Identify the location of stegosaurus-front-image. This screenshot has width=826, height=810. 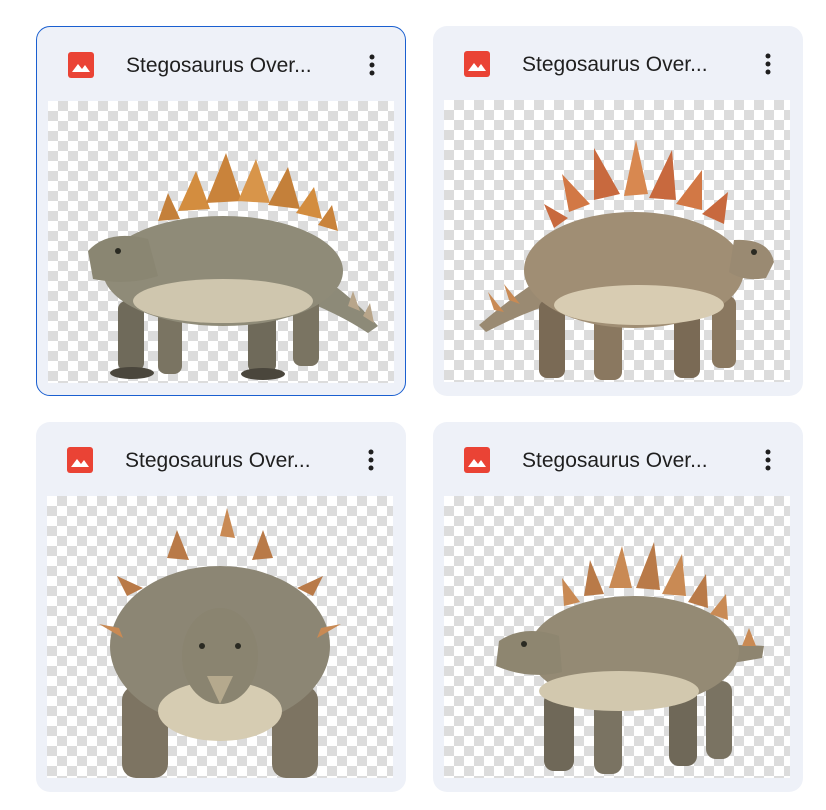
(220, 643).